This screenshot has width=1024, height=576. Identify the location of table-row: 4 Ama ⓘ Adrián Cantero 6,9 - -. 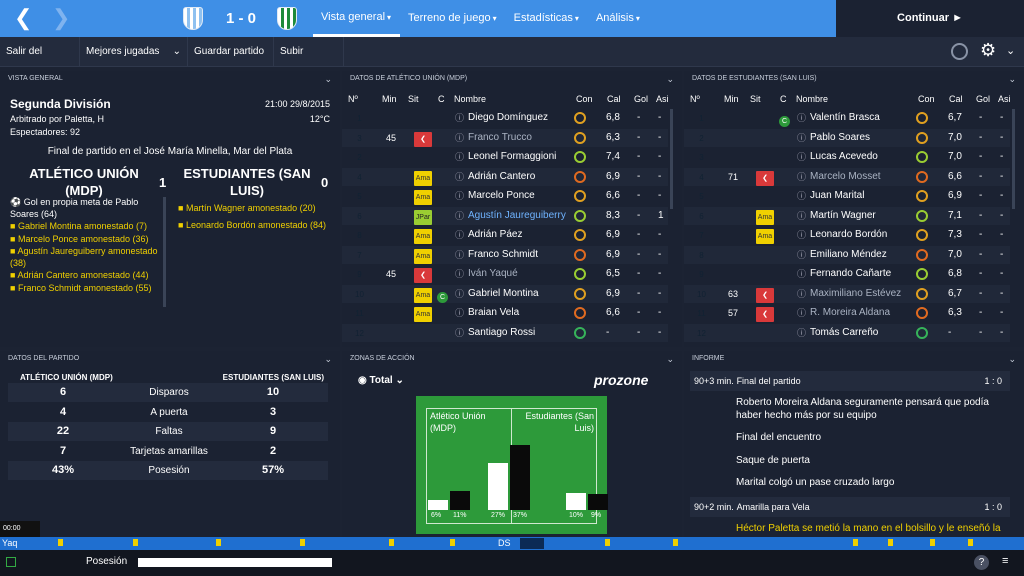
(505, 176).